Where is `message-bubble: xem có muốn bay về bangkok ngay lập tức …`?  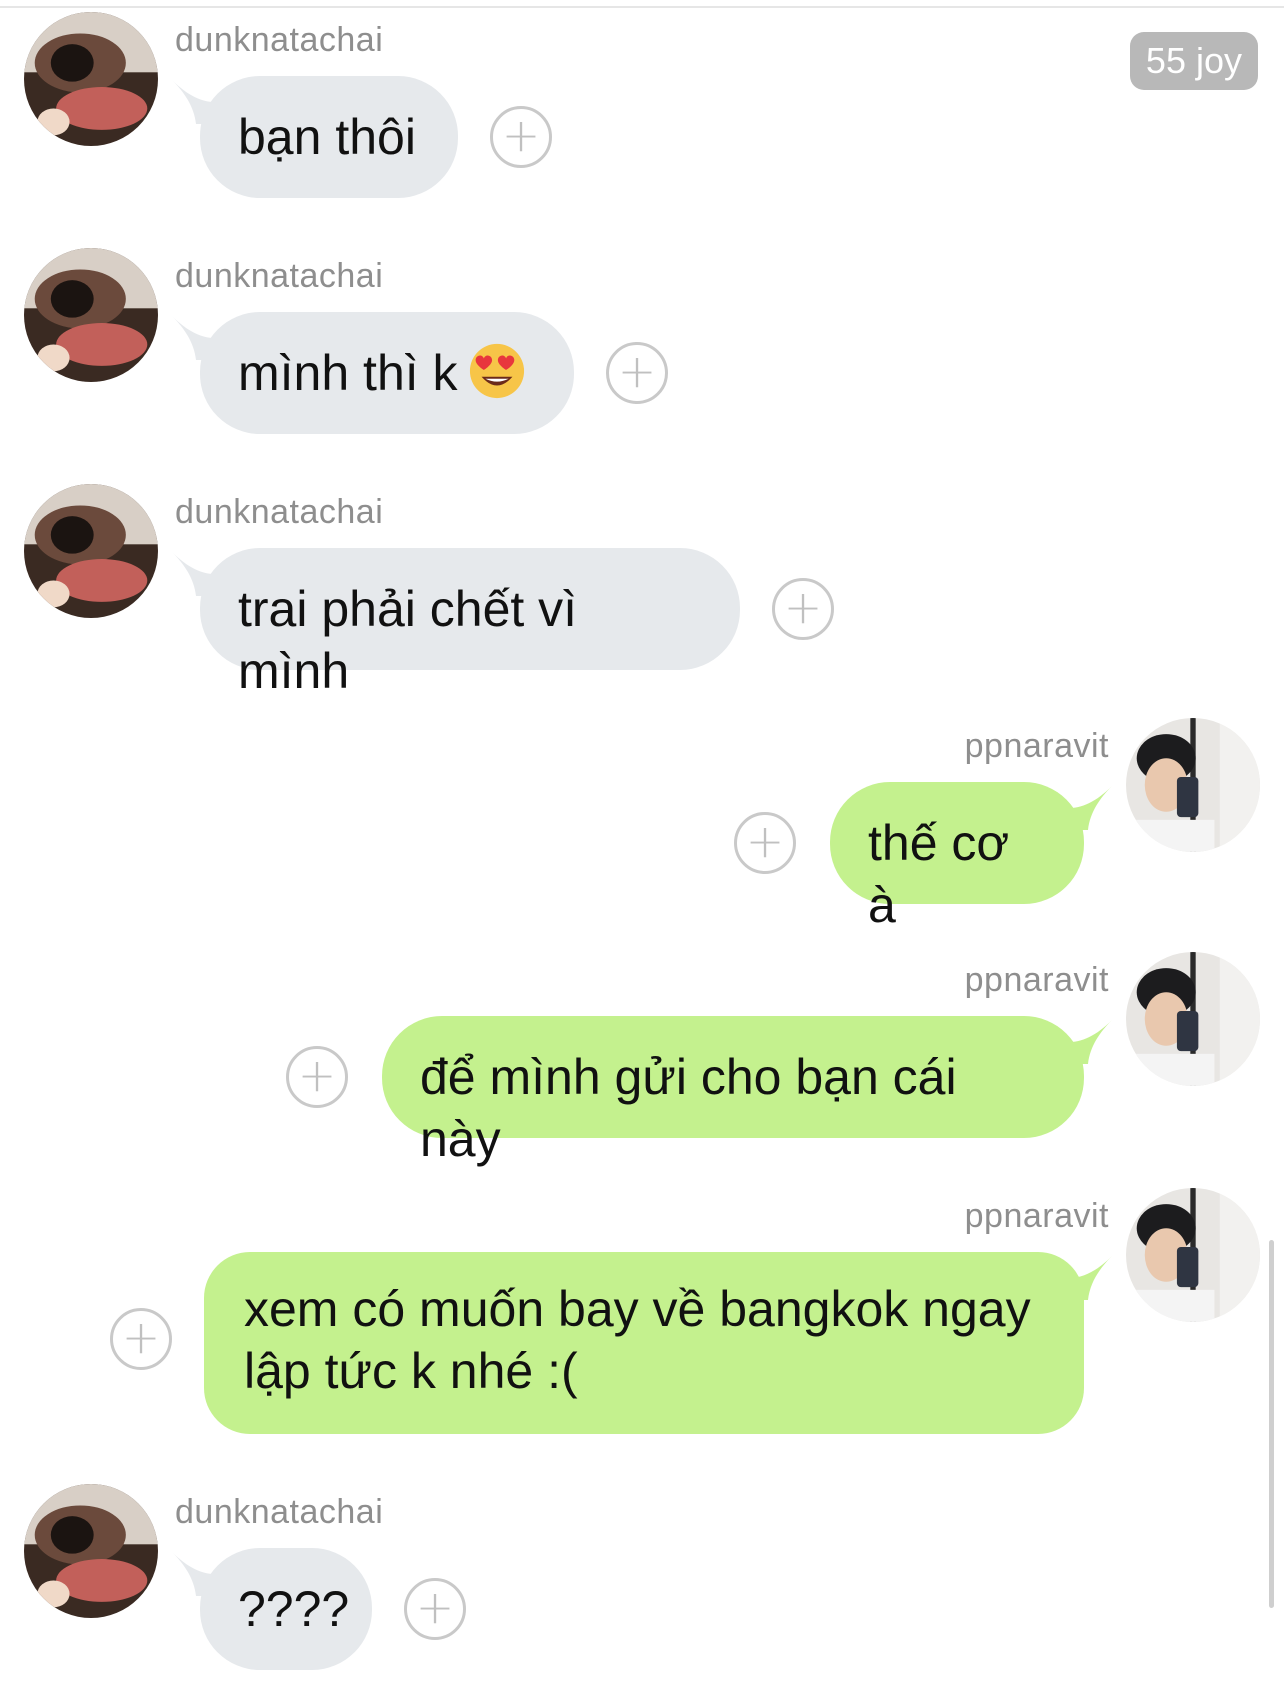
message-bubble: xem có muốn bay về bangkok ngay lập tức … is located at coordinates (644, 1343).